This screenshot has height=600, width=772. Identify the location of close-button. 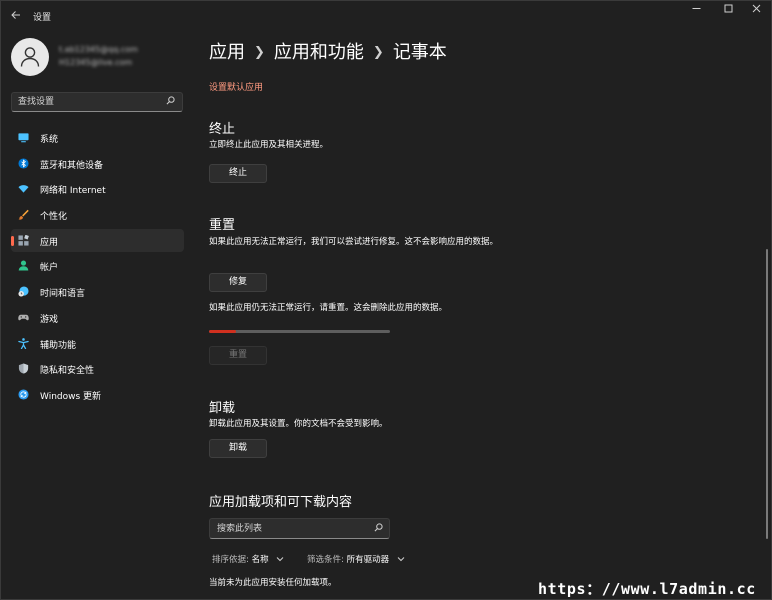
(755, 12).